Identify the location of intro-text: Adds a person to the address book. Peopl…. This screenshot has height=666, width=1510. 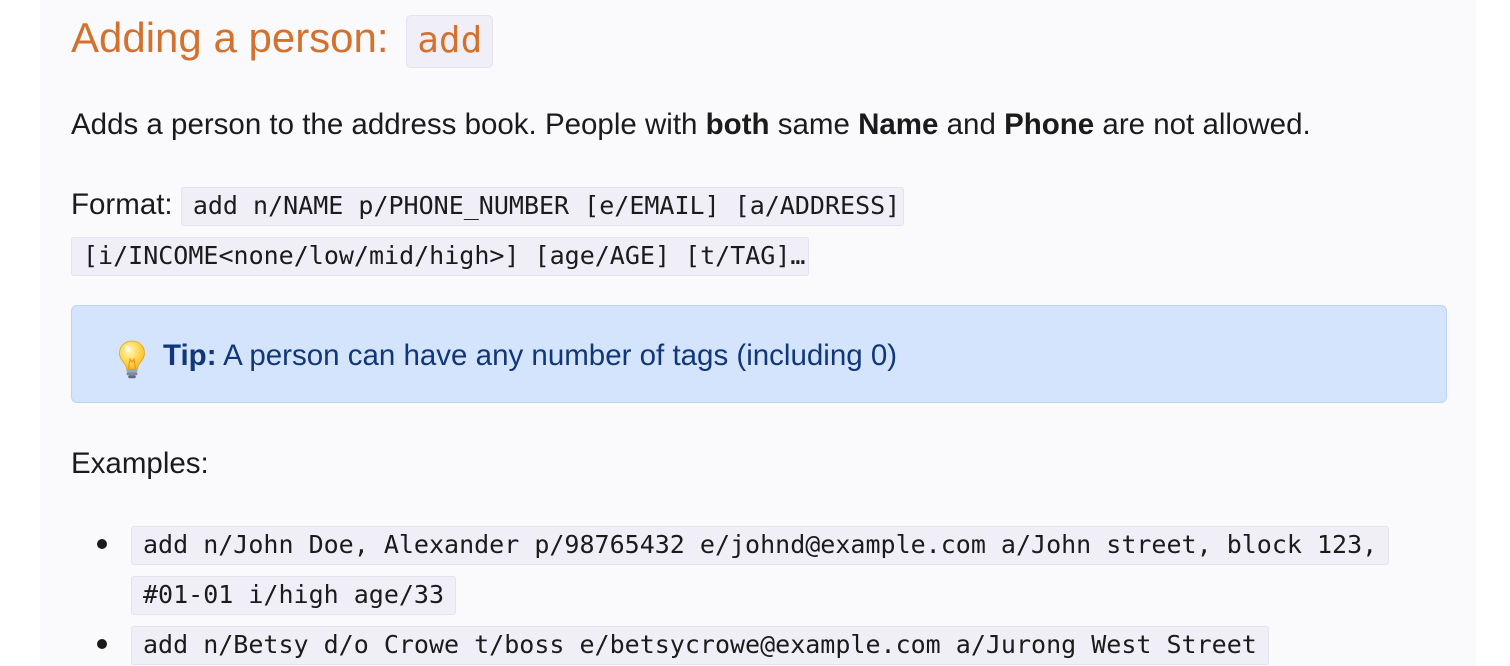
(388, 124).